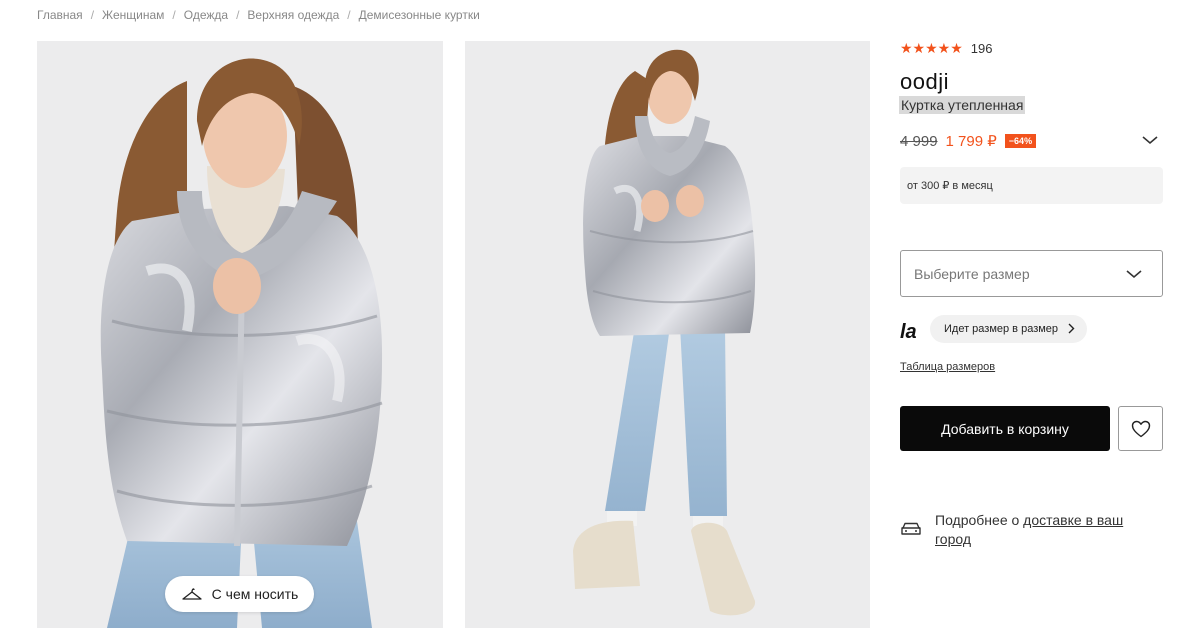 Image resolution: width=1200 pixels, height=635 pixels. I want to click on fit-row: la Идет размер в размер, so click(994, 328).